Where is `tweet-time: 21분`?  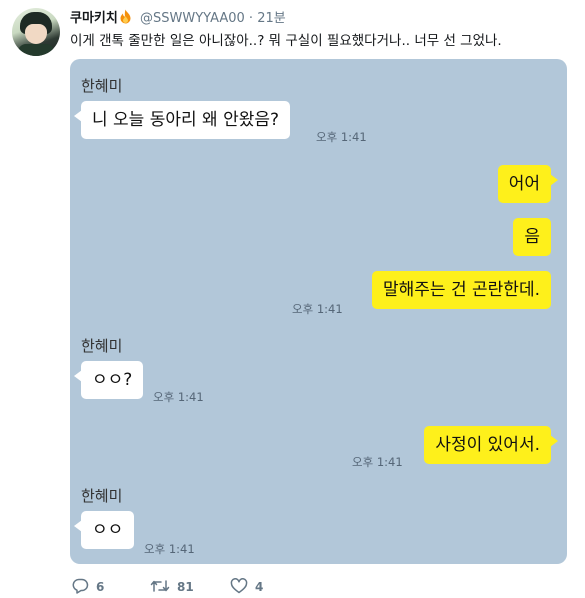 tweet-time: 21분 is located at coordinates (271, 18).